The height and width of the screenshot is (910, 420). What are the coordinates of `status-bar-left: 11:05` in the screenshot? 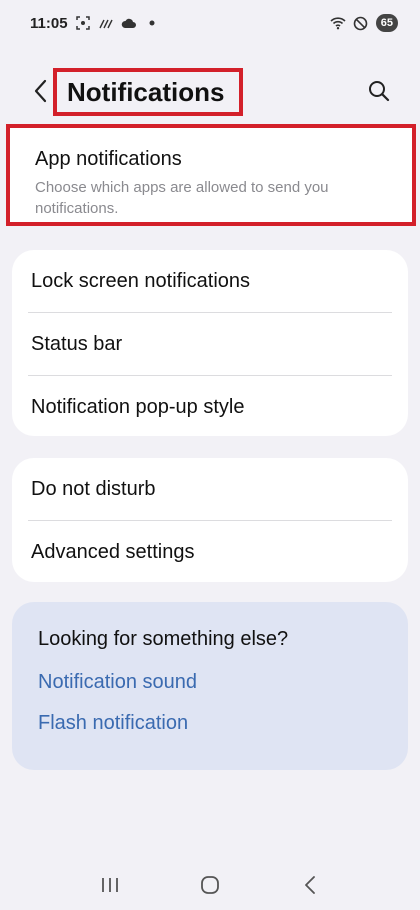 It's located at (95, 23).